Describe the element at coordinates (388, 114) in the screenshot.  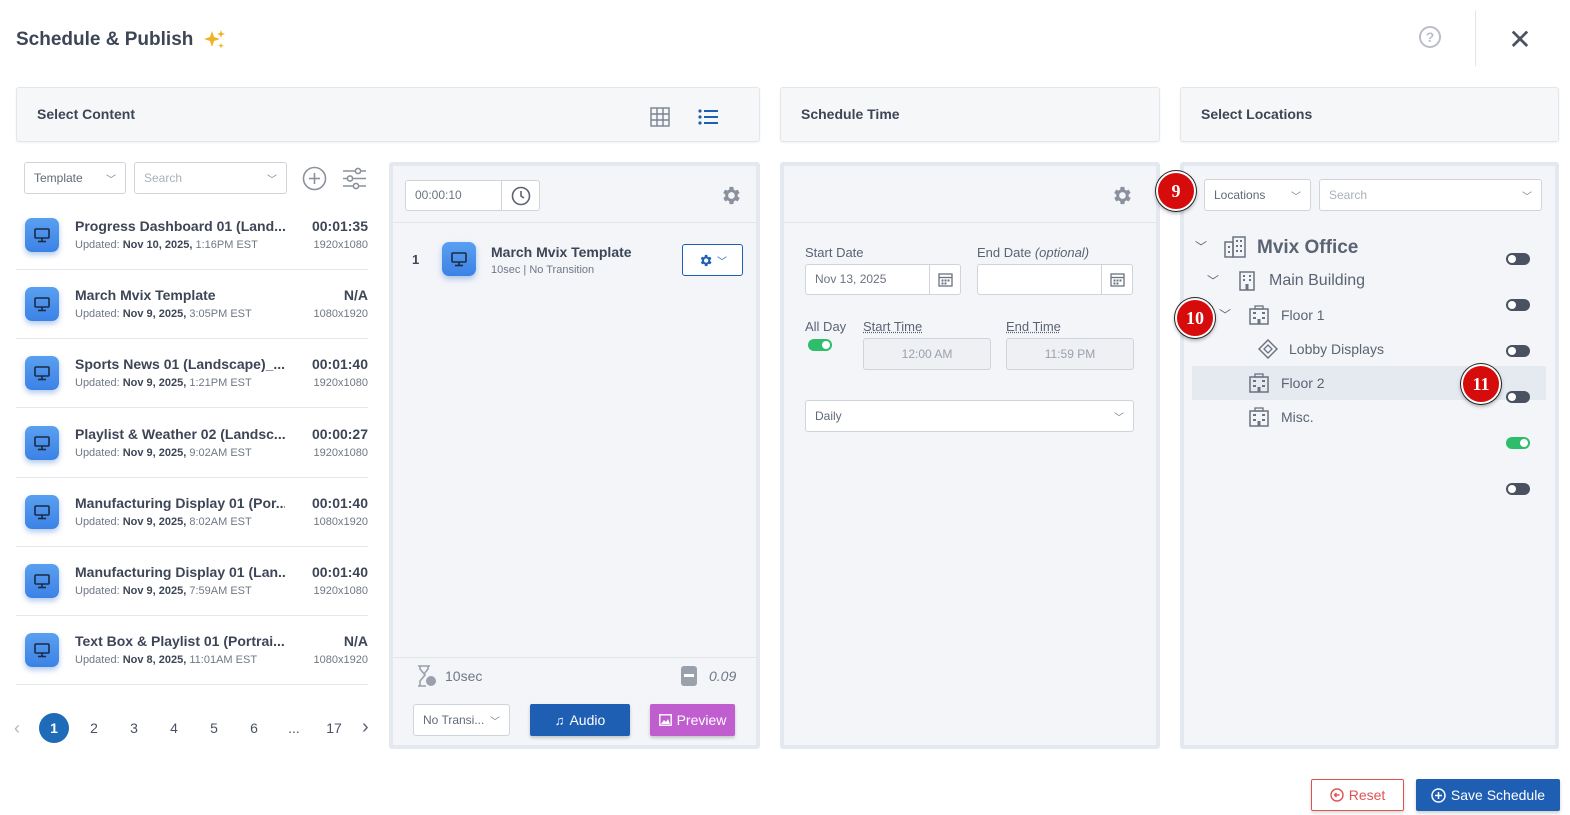
I see `select-content-header: Select Content` at that location.